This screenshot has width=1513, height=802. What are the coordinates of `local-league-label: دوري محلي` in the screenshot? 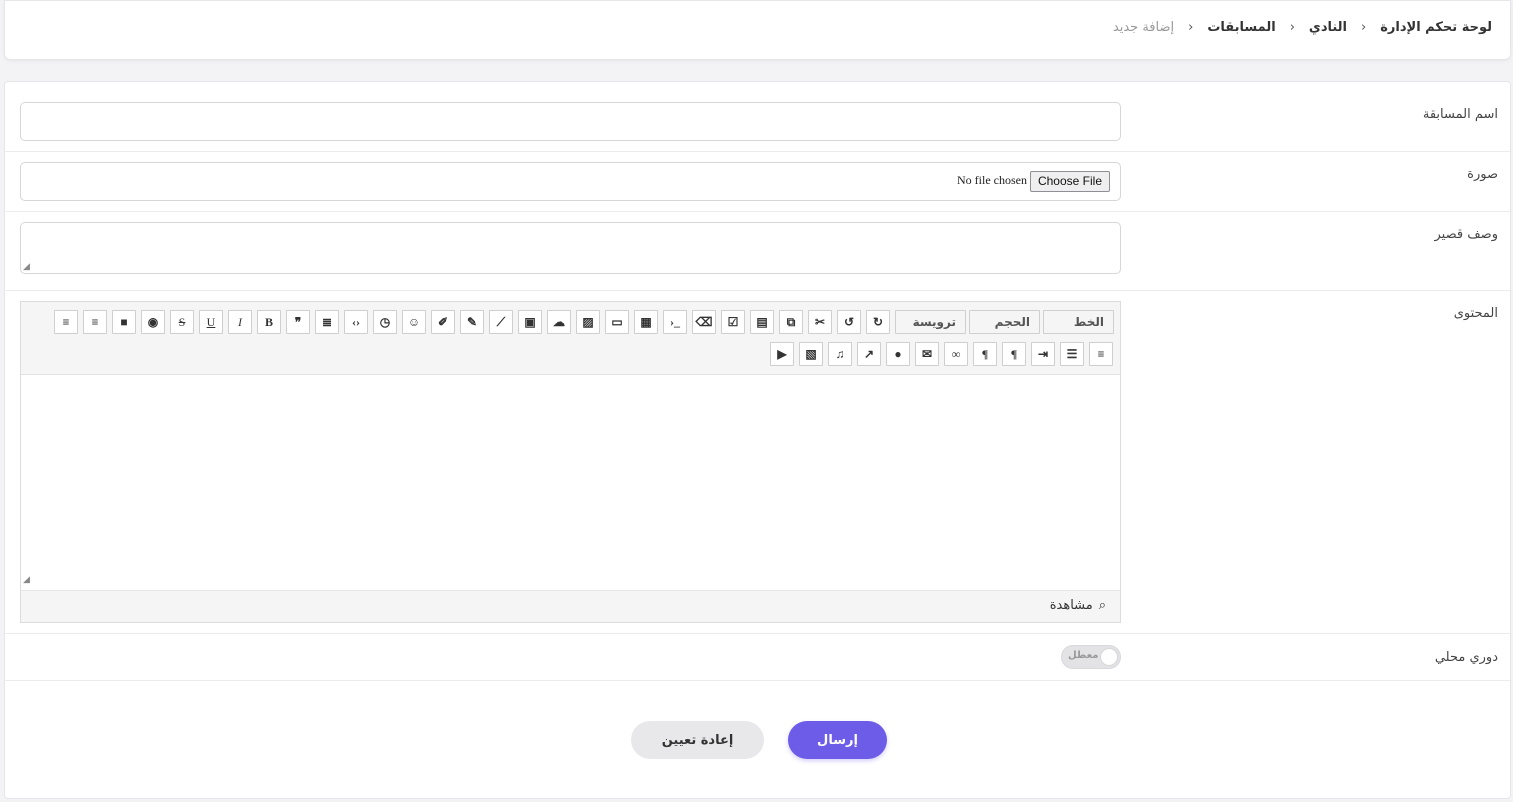 It's located at (1466, 657).